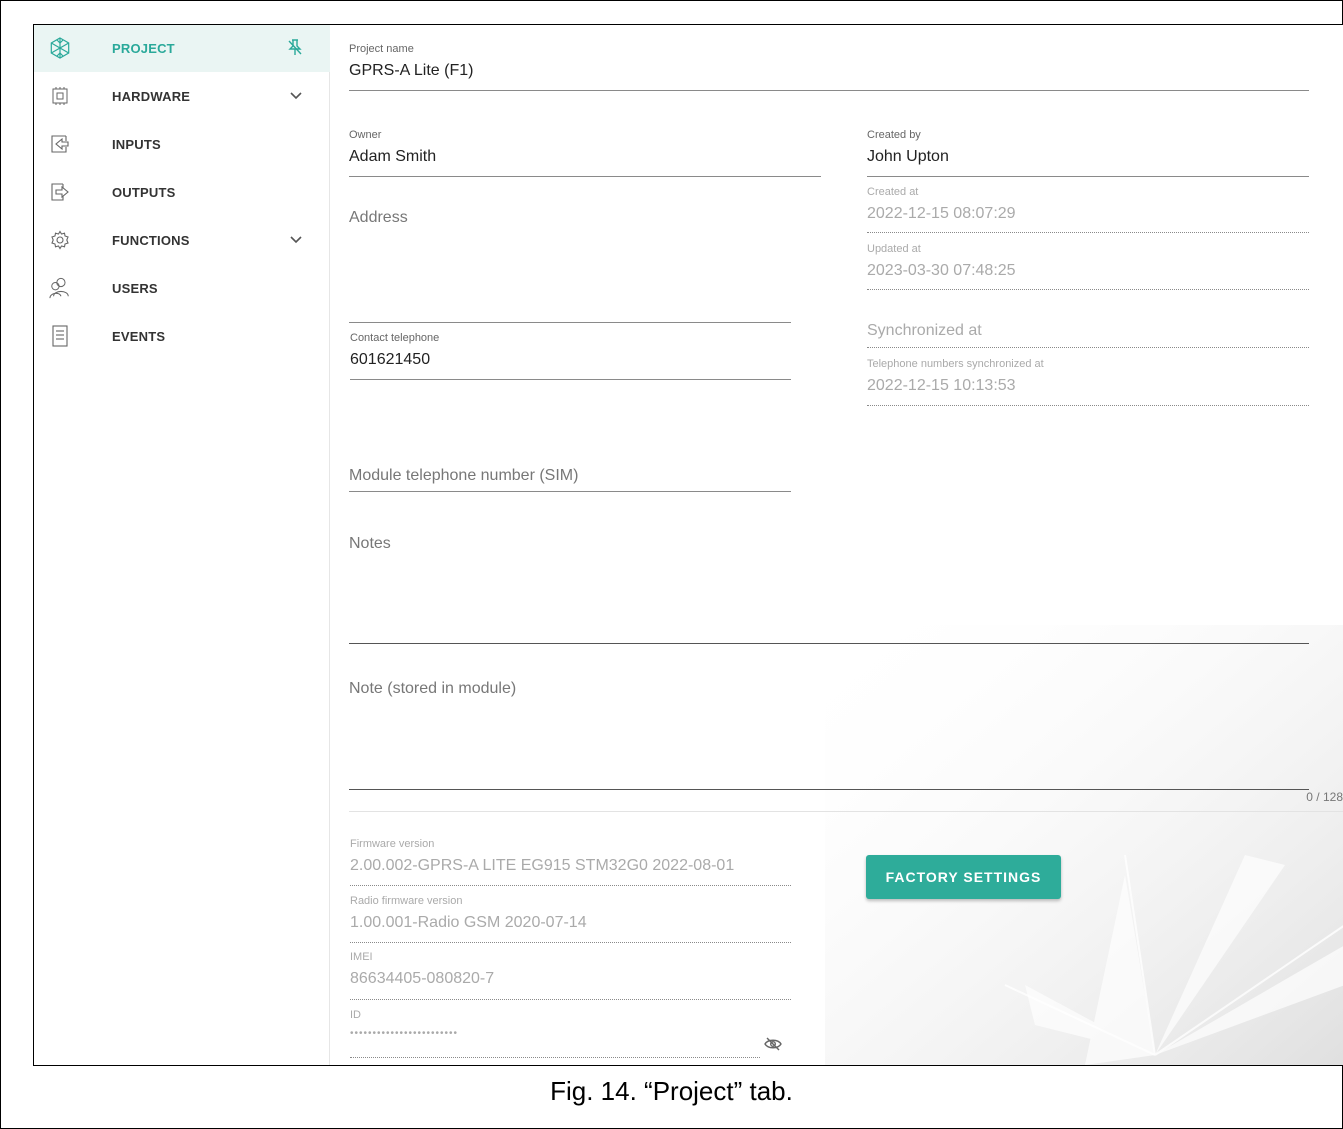  Describe the element at coordinates (1088, 209) in the screenshot. I see `created-at-field: Created at 2022-12-15 08:07:29` at that location.